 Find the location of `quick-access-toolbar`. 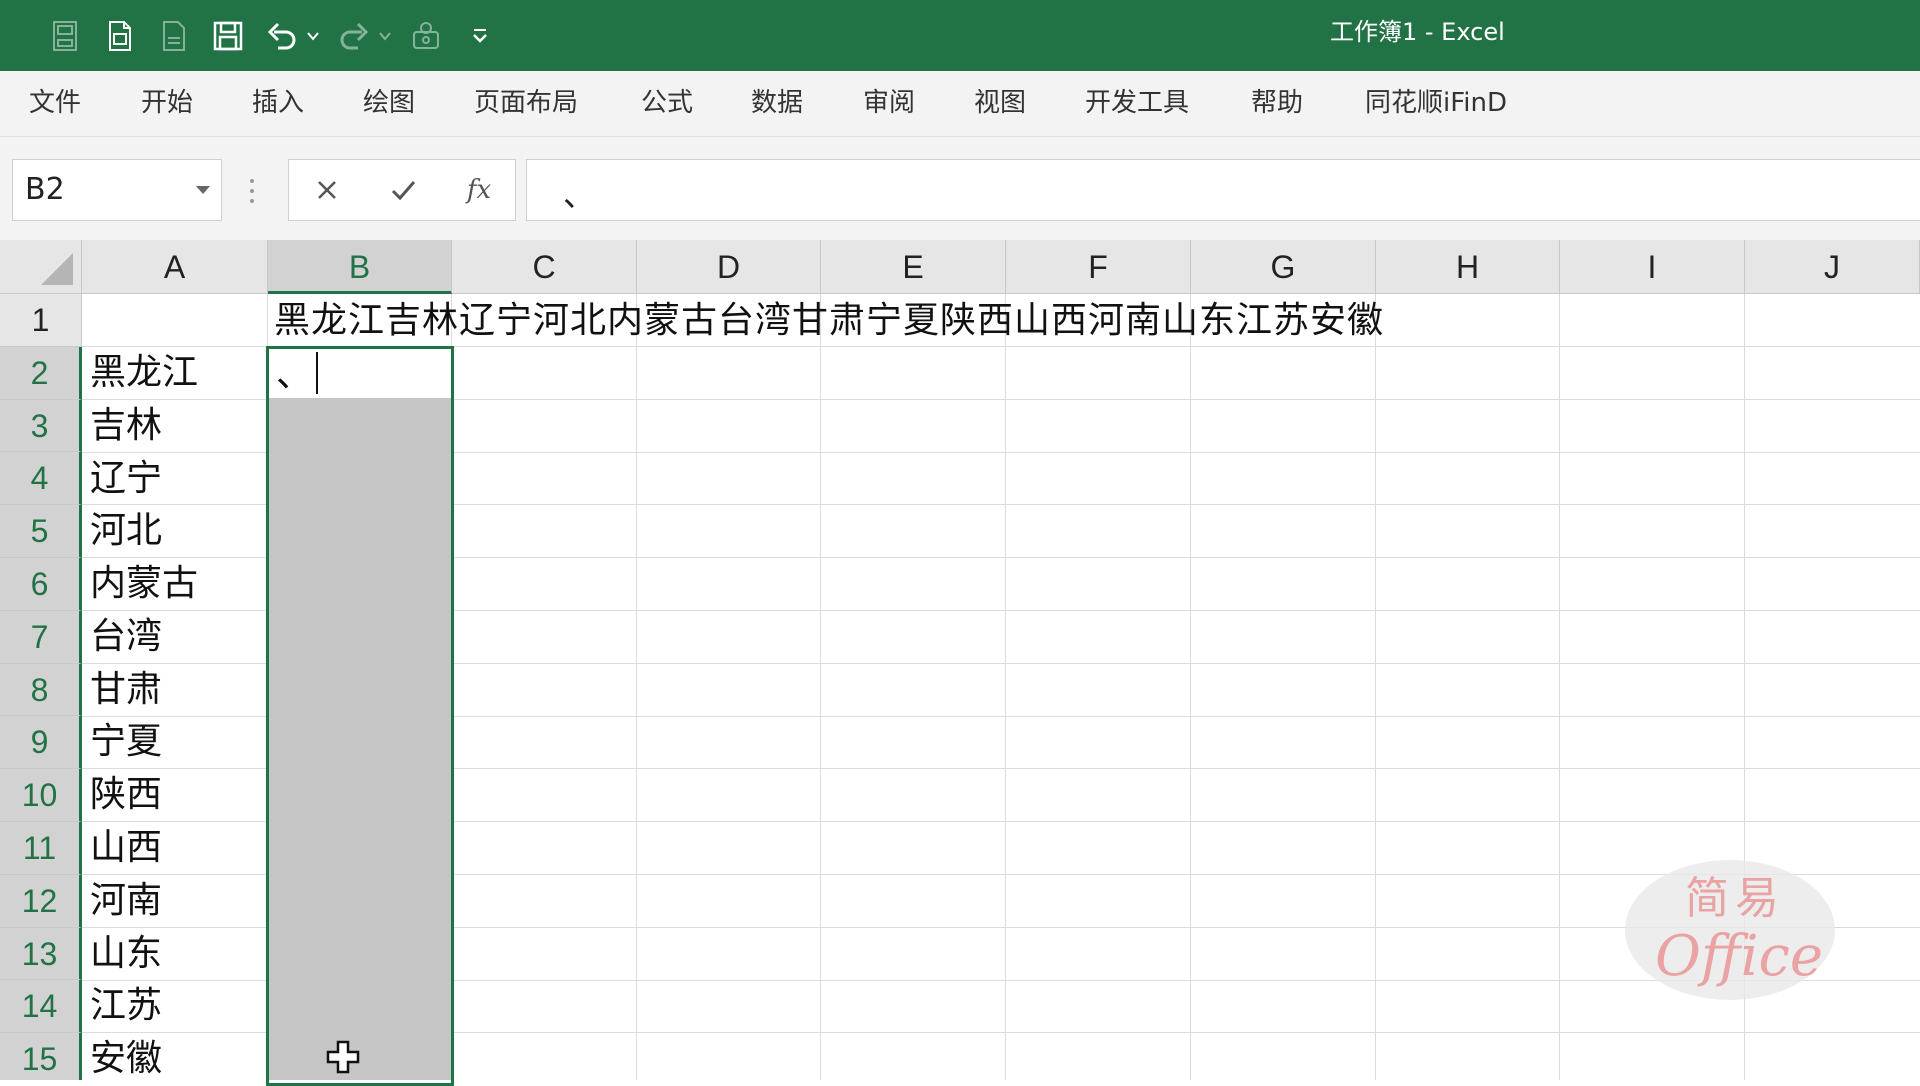

quick-access-toolbar is located at coordinates (278, 36).